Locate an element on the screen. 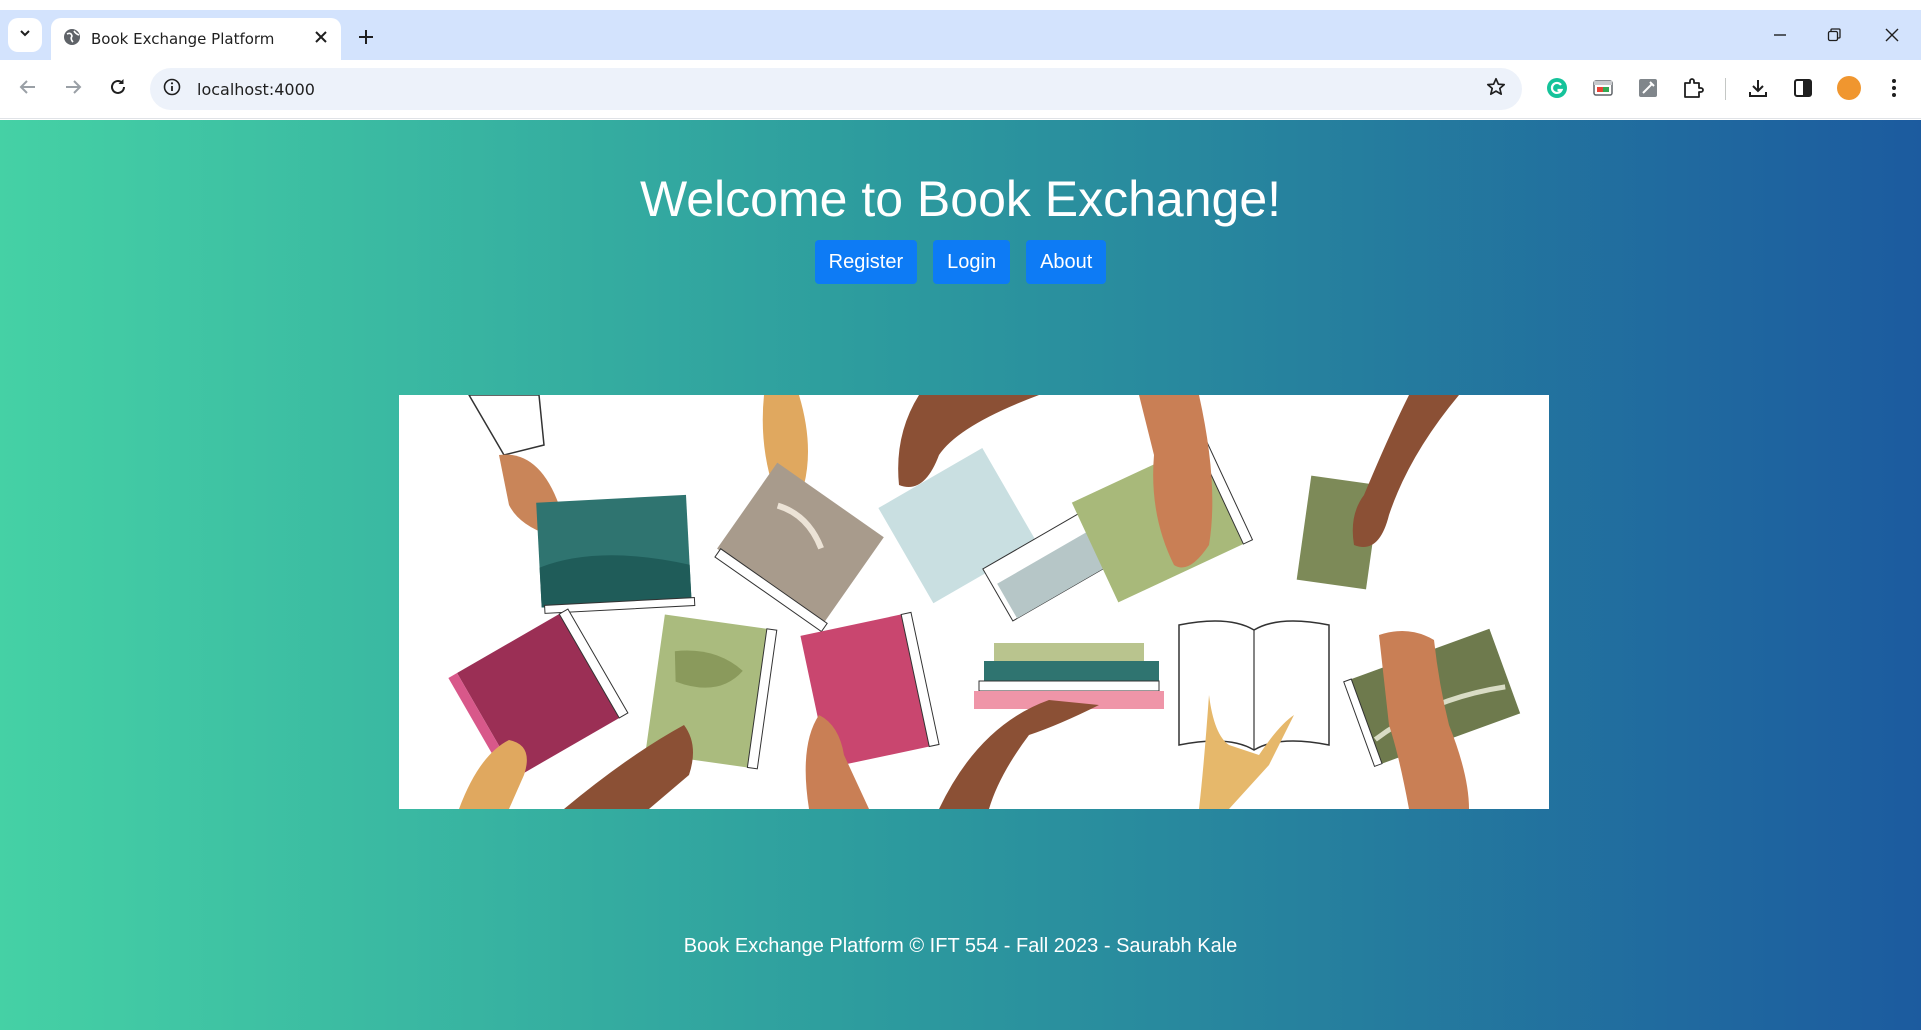  minimize-icon is located at coordinates (1780, 37).